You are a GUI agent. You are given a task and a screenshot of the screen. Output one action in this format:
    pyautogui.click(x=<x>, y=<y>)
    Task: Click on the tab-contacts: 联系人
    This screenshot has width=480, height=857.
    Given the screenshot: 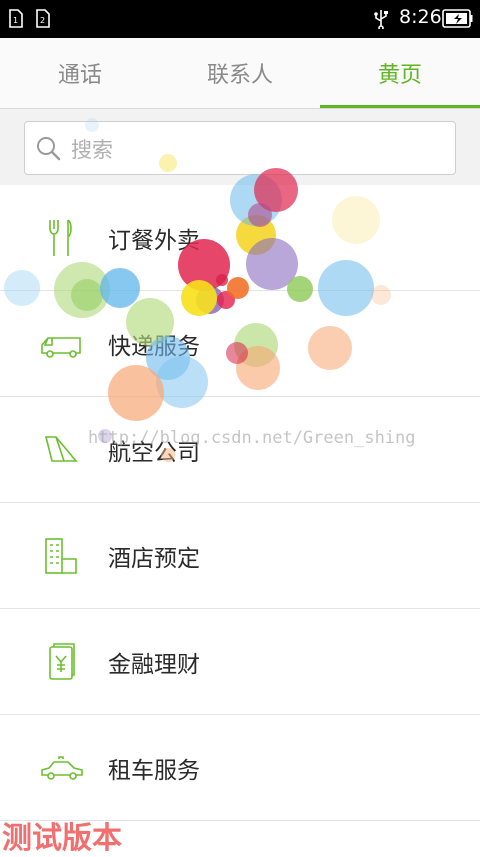 What is the action you would take?
    pyautogui.click(x=240, y=73)
    